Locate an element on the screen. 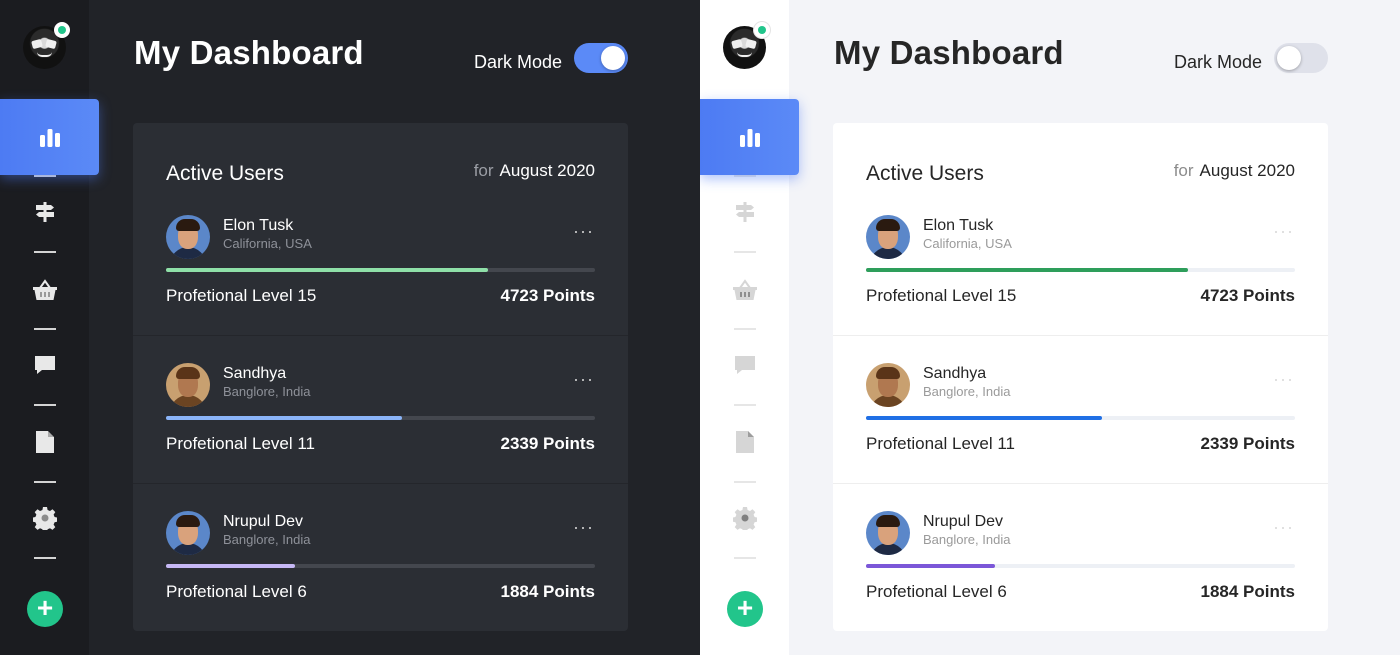  gear-icon is located at coordinates (44, 518).